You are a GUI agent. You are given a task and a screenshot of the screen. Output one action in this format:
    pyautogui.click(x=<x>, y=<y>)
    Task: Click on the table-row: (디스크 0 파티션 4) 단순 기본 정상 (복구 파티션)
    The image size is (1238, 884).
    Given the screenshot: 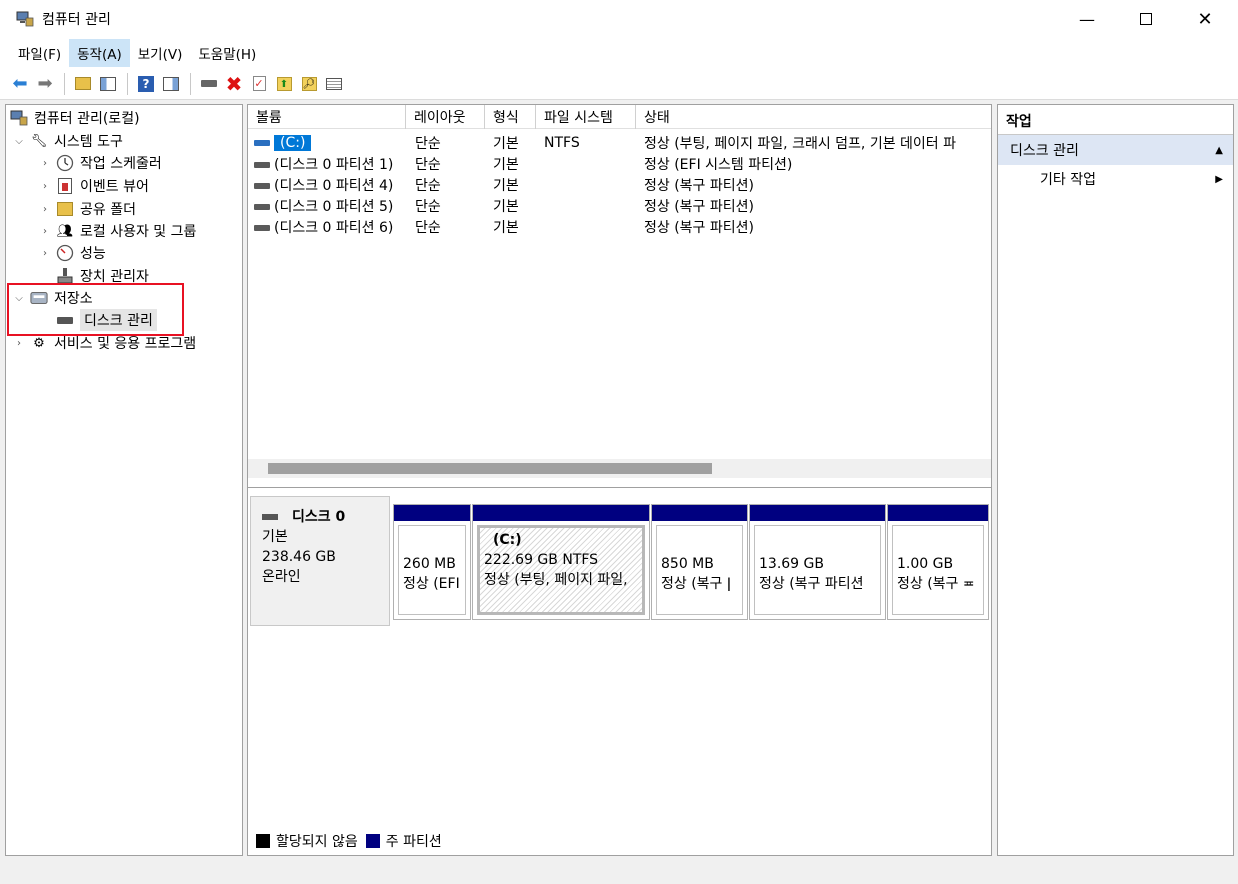 What is the action you would take?
    pyautogui.click(x=619, y=184)
    